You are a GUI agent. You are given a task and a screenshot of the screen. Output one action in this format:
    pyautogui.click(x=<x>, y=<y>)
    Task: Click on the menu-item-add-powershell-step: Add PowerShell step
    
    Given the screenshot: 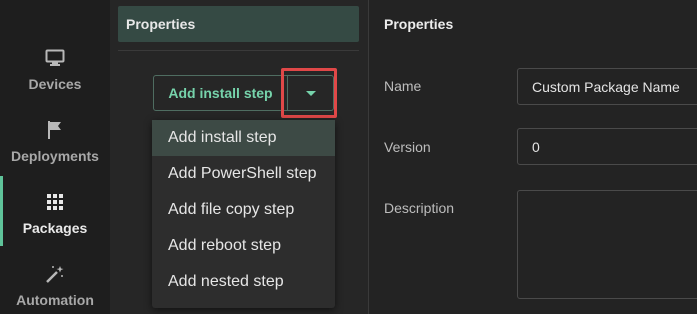 What is the action you would take?
    pyautogui.click(x=243, y=174)
    